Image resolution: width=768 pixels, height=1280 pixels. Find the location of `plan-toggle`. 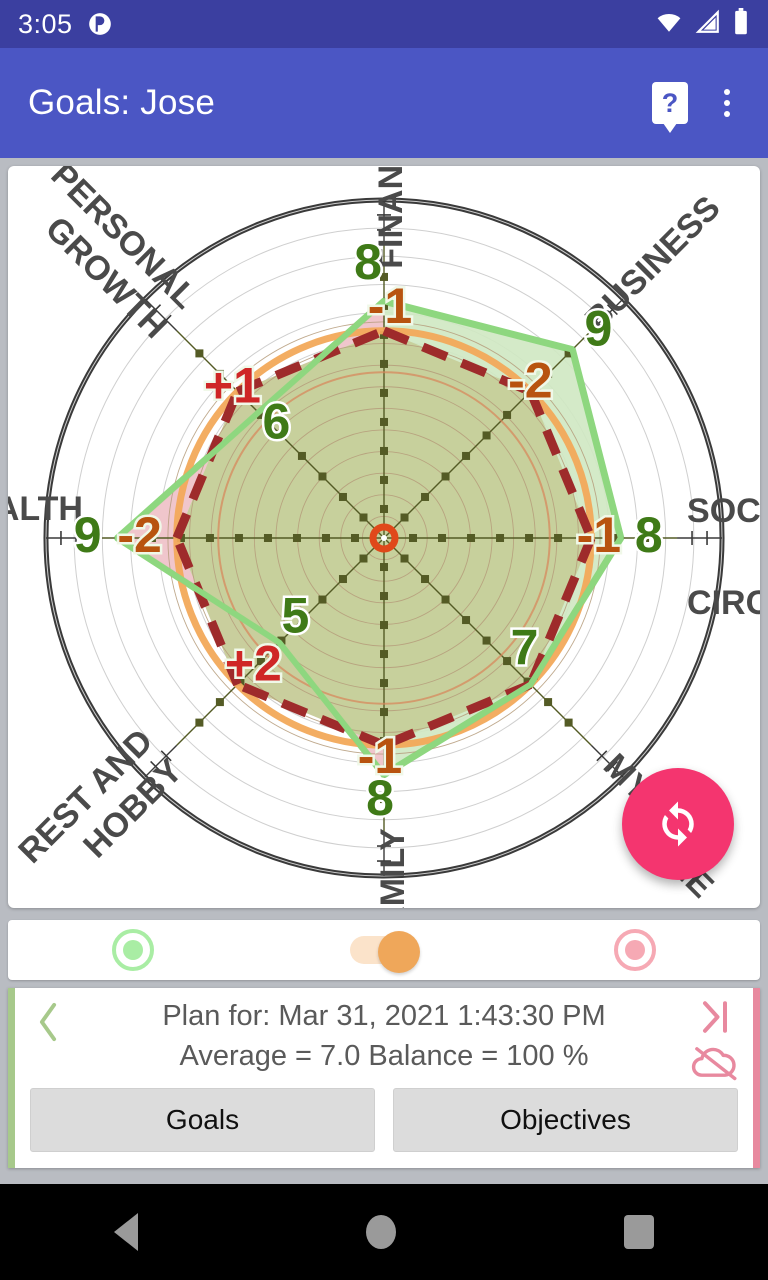

plan-toggle is located at coordinates (385, 952).